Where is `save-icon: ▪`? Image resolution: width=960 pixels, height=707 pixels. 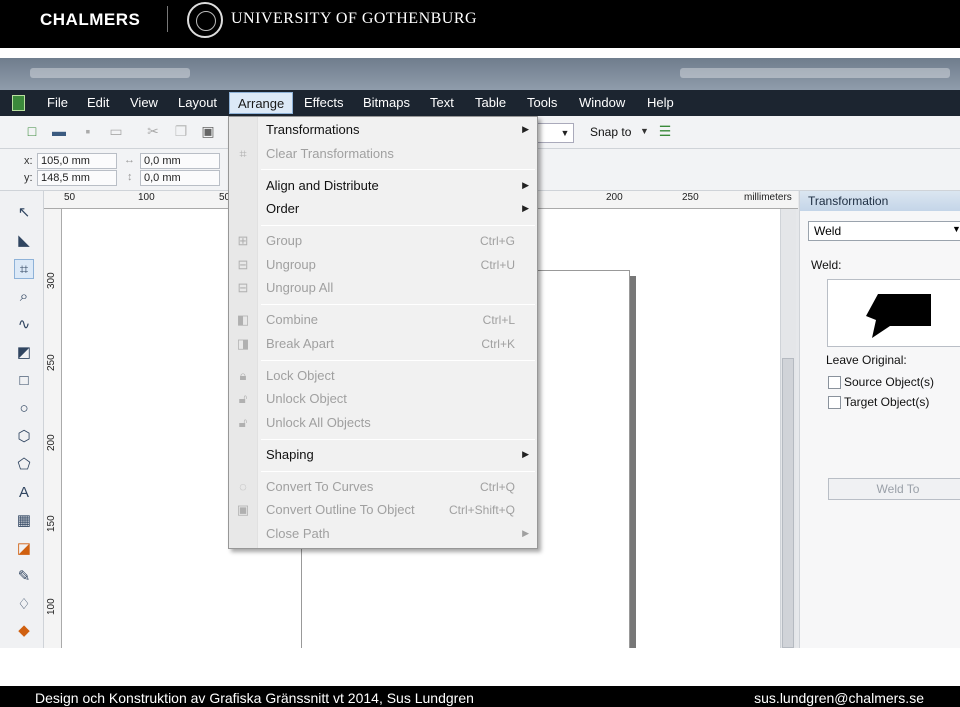 save-icon: ▪ is located at coordinates (88, 131).